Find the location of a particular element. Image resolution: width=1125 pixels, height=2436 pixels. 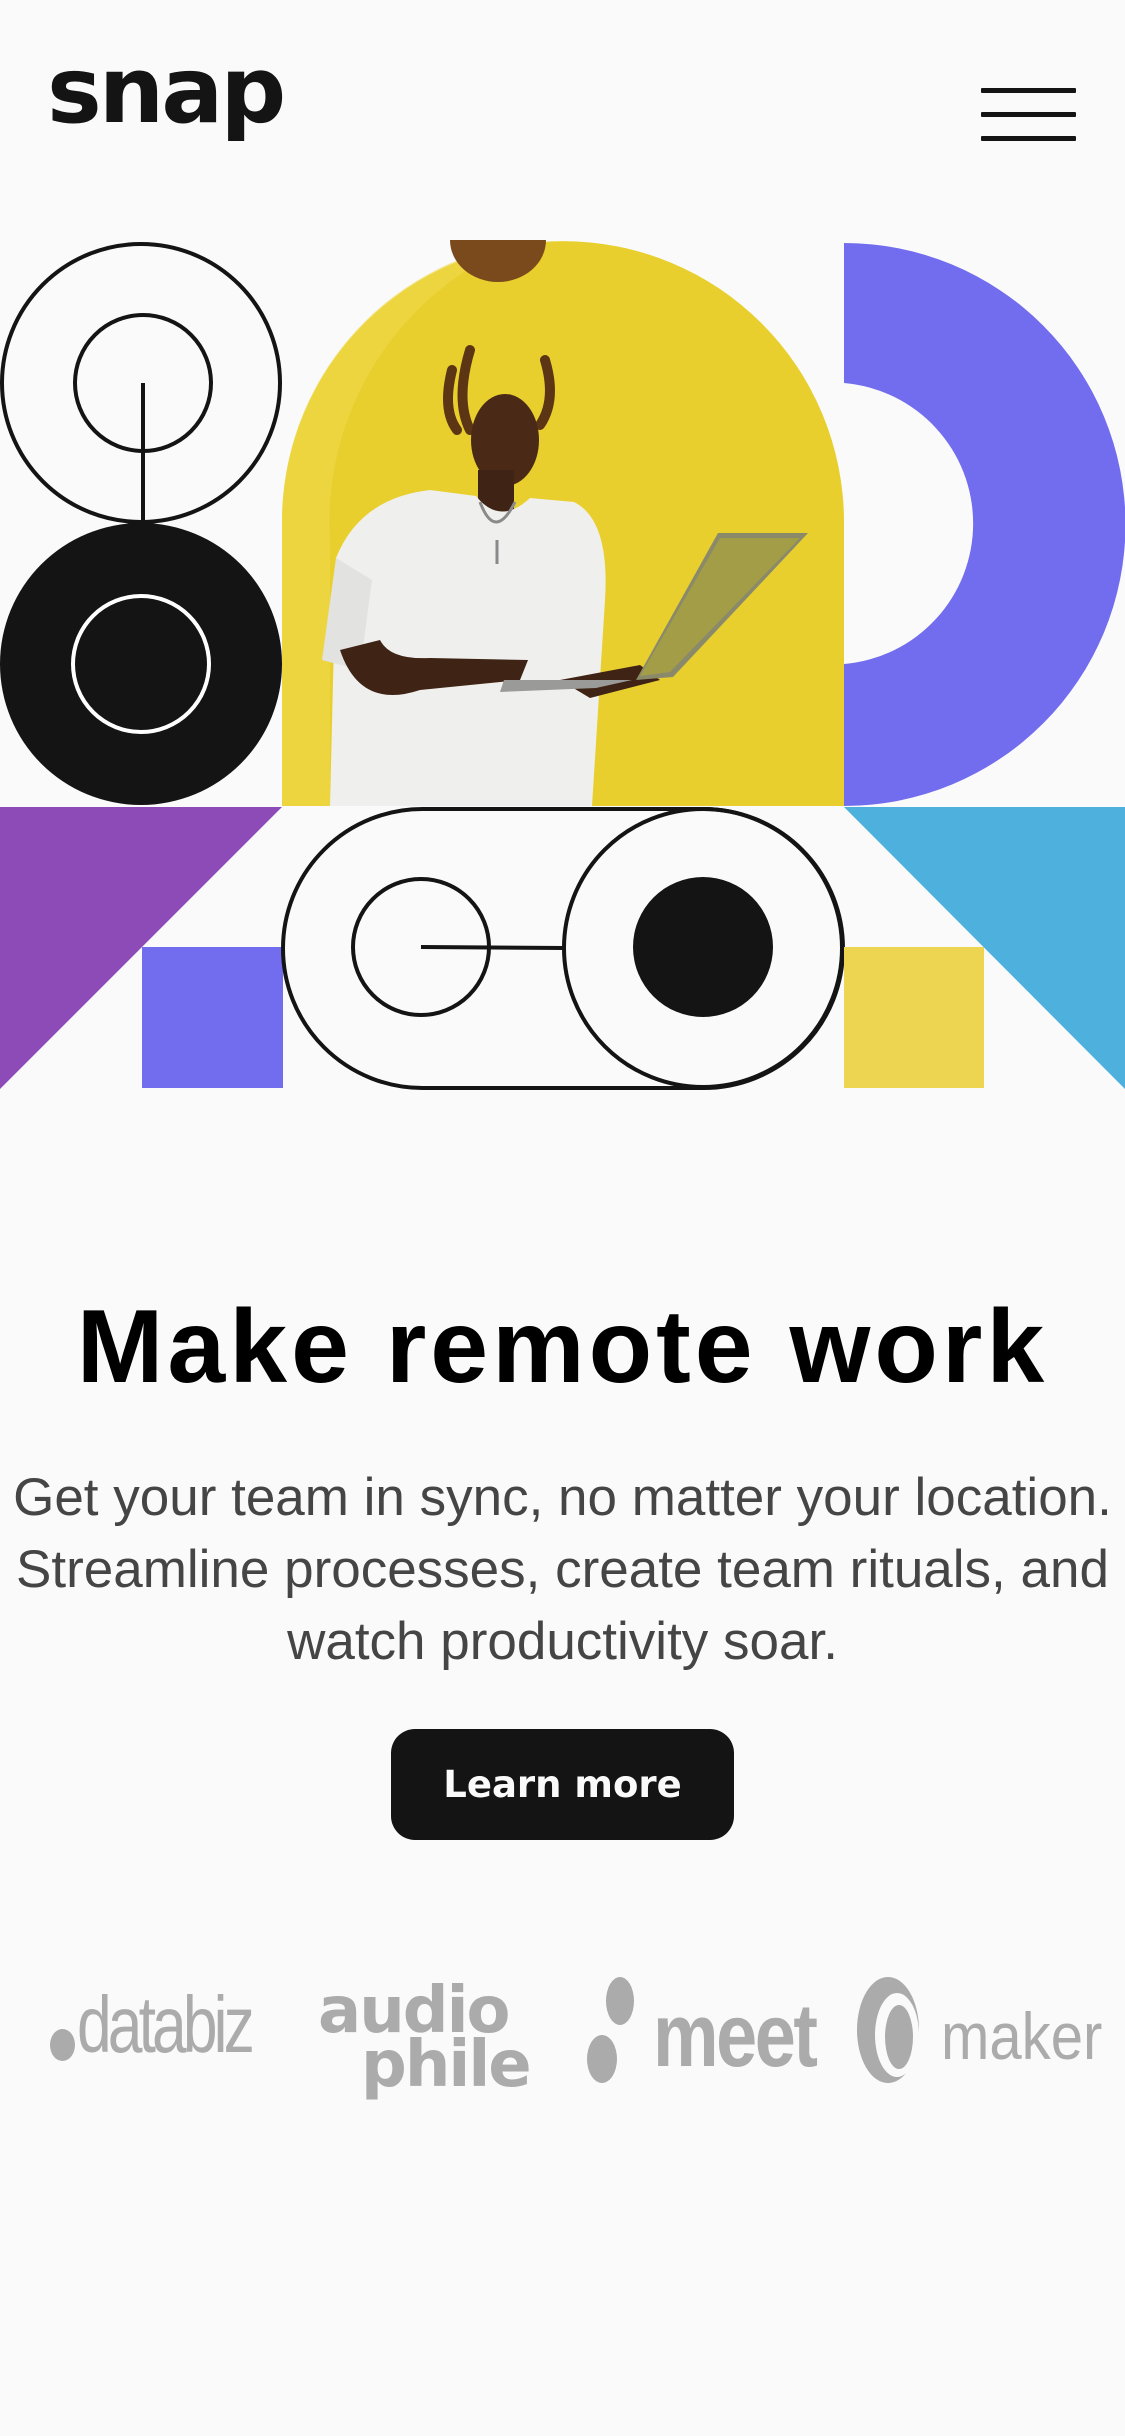

client-logos: databiz audio phile meet maker is located at coordinates (562, 2040).